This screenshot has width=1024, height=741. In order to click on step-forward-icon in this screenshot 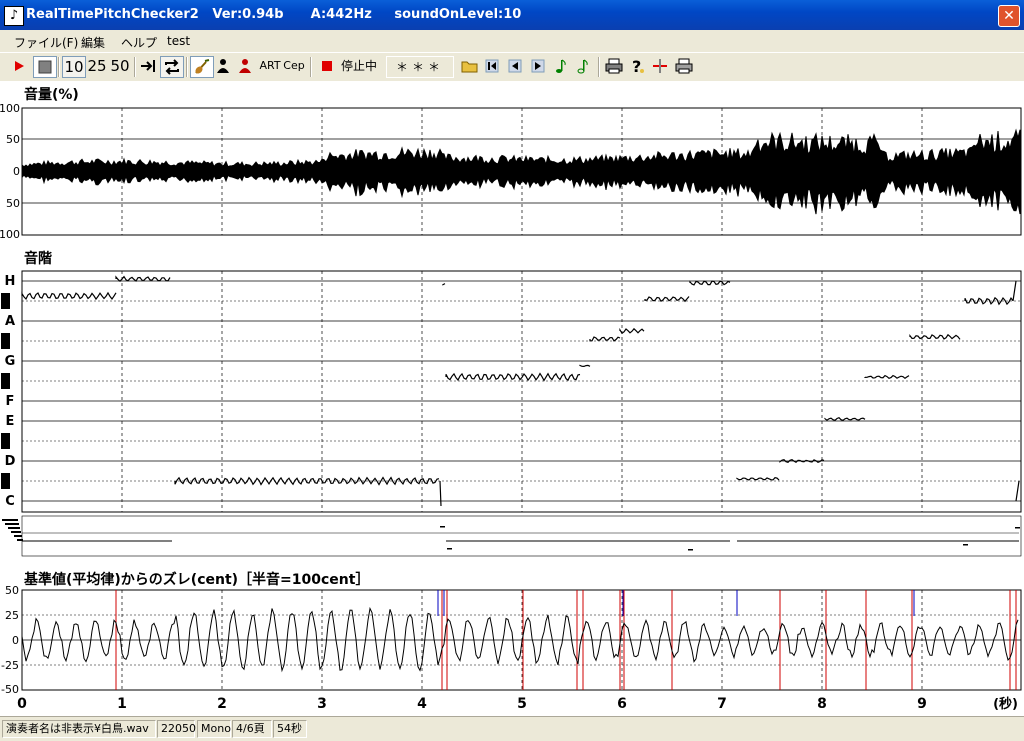, I will do `click(538, 66)`.